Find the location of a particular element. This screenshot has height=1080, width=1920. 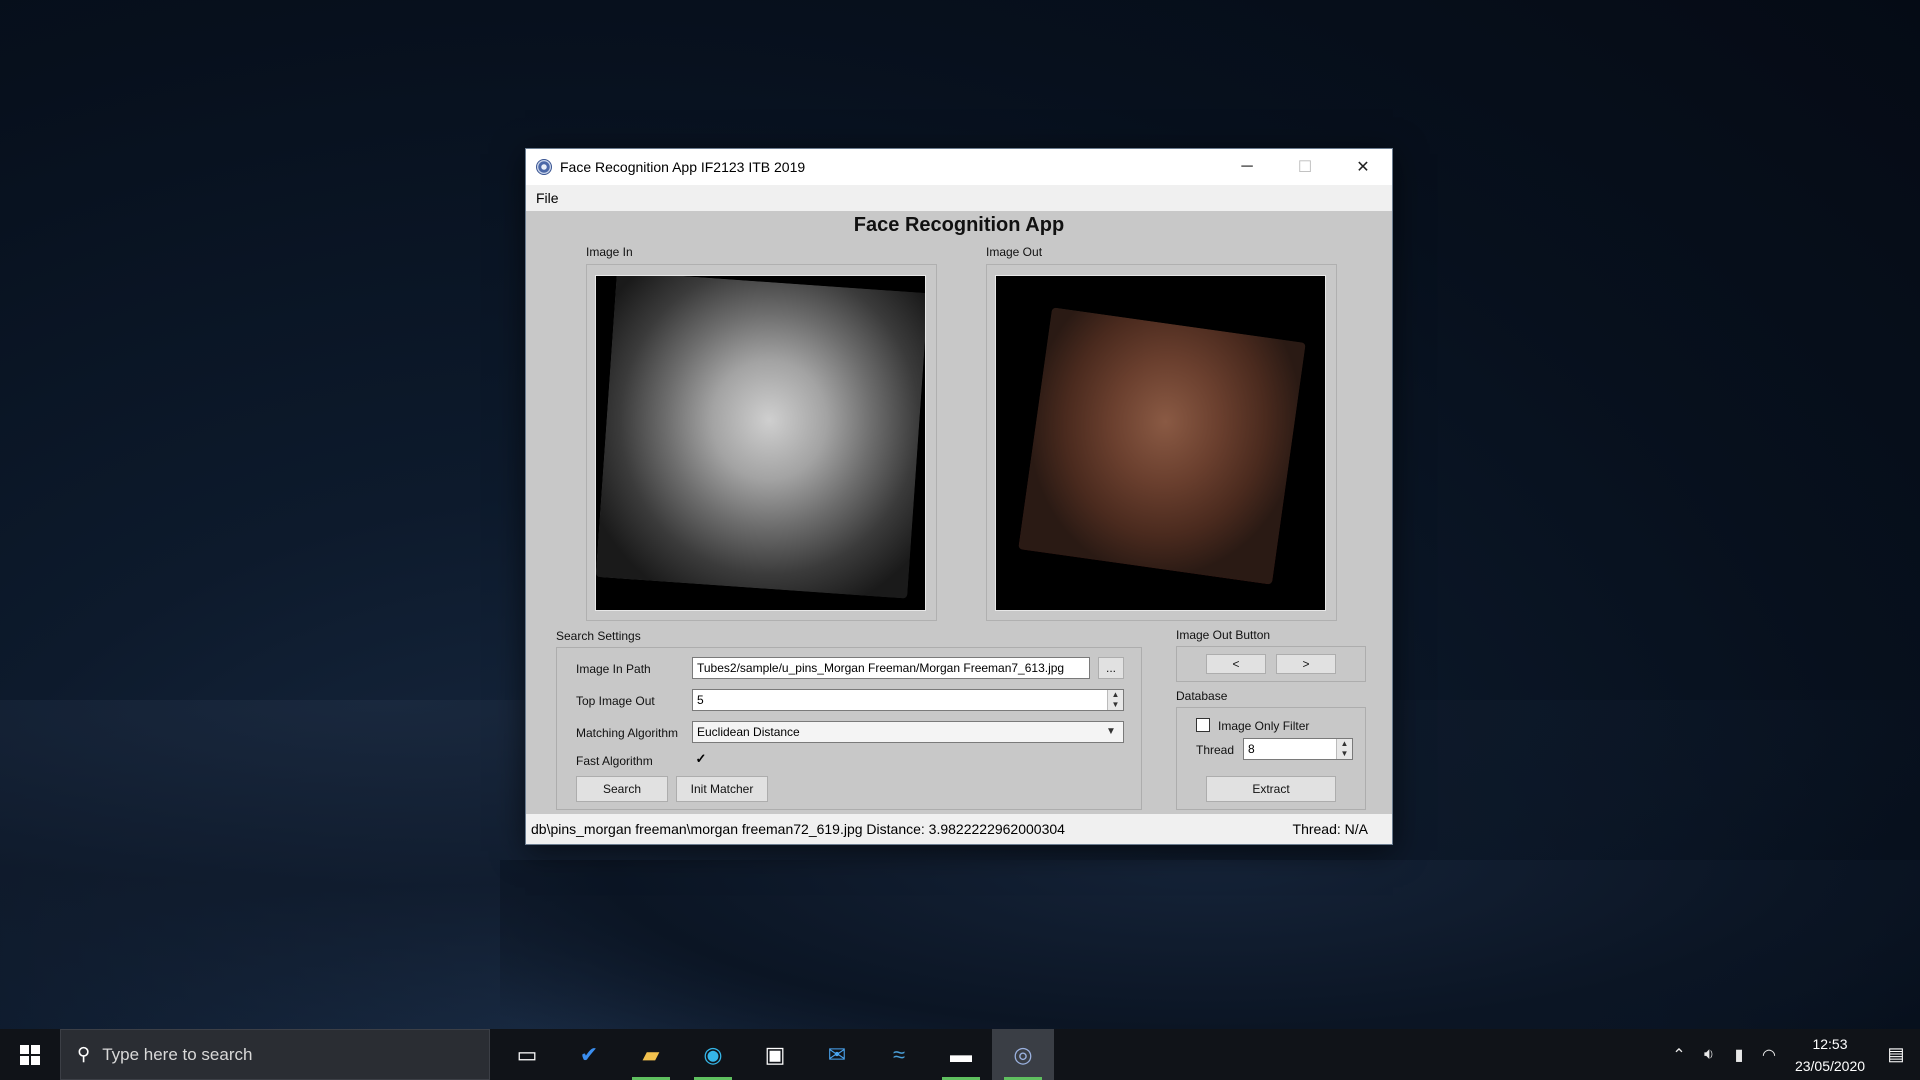

face-app-icon: ◎ is located at coordinates (1023, 1054).